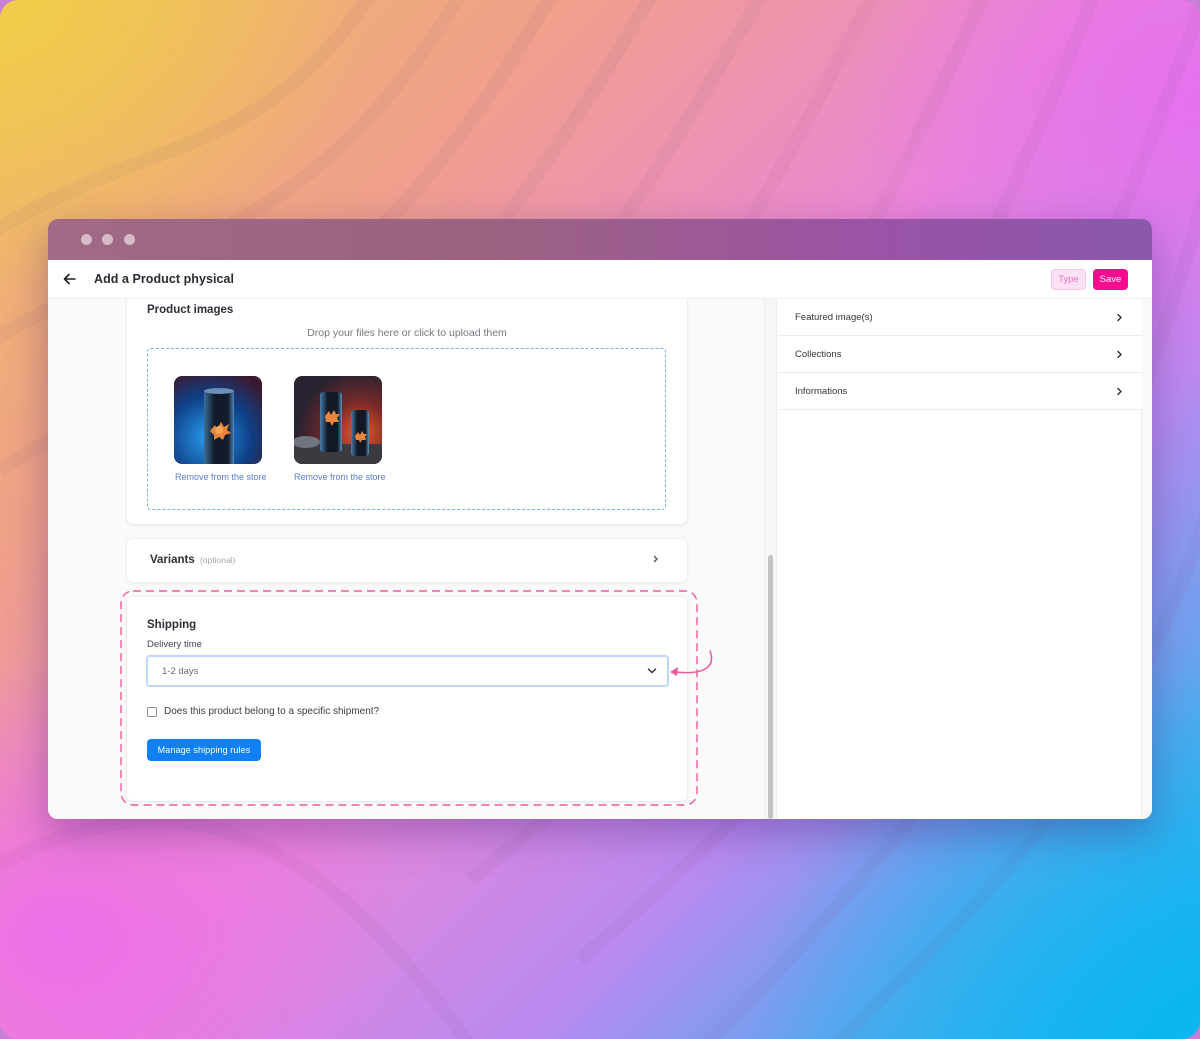 This screenshot has height=1039, width=1200. Describe the element at coordinates (960, 317) in the screenshot. I see `sidebar-item-featured-images: Featured image(s)` at that location.